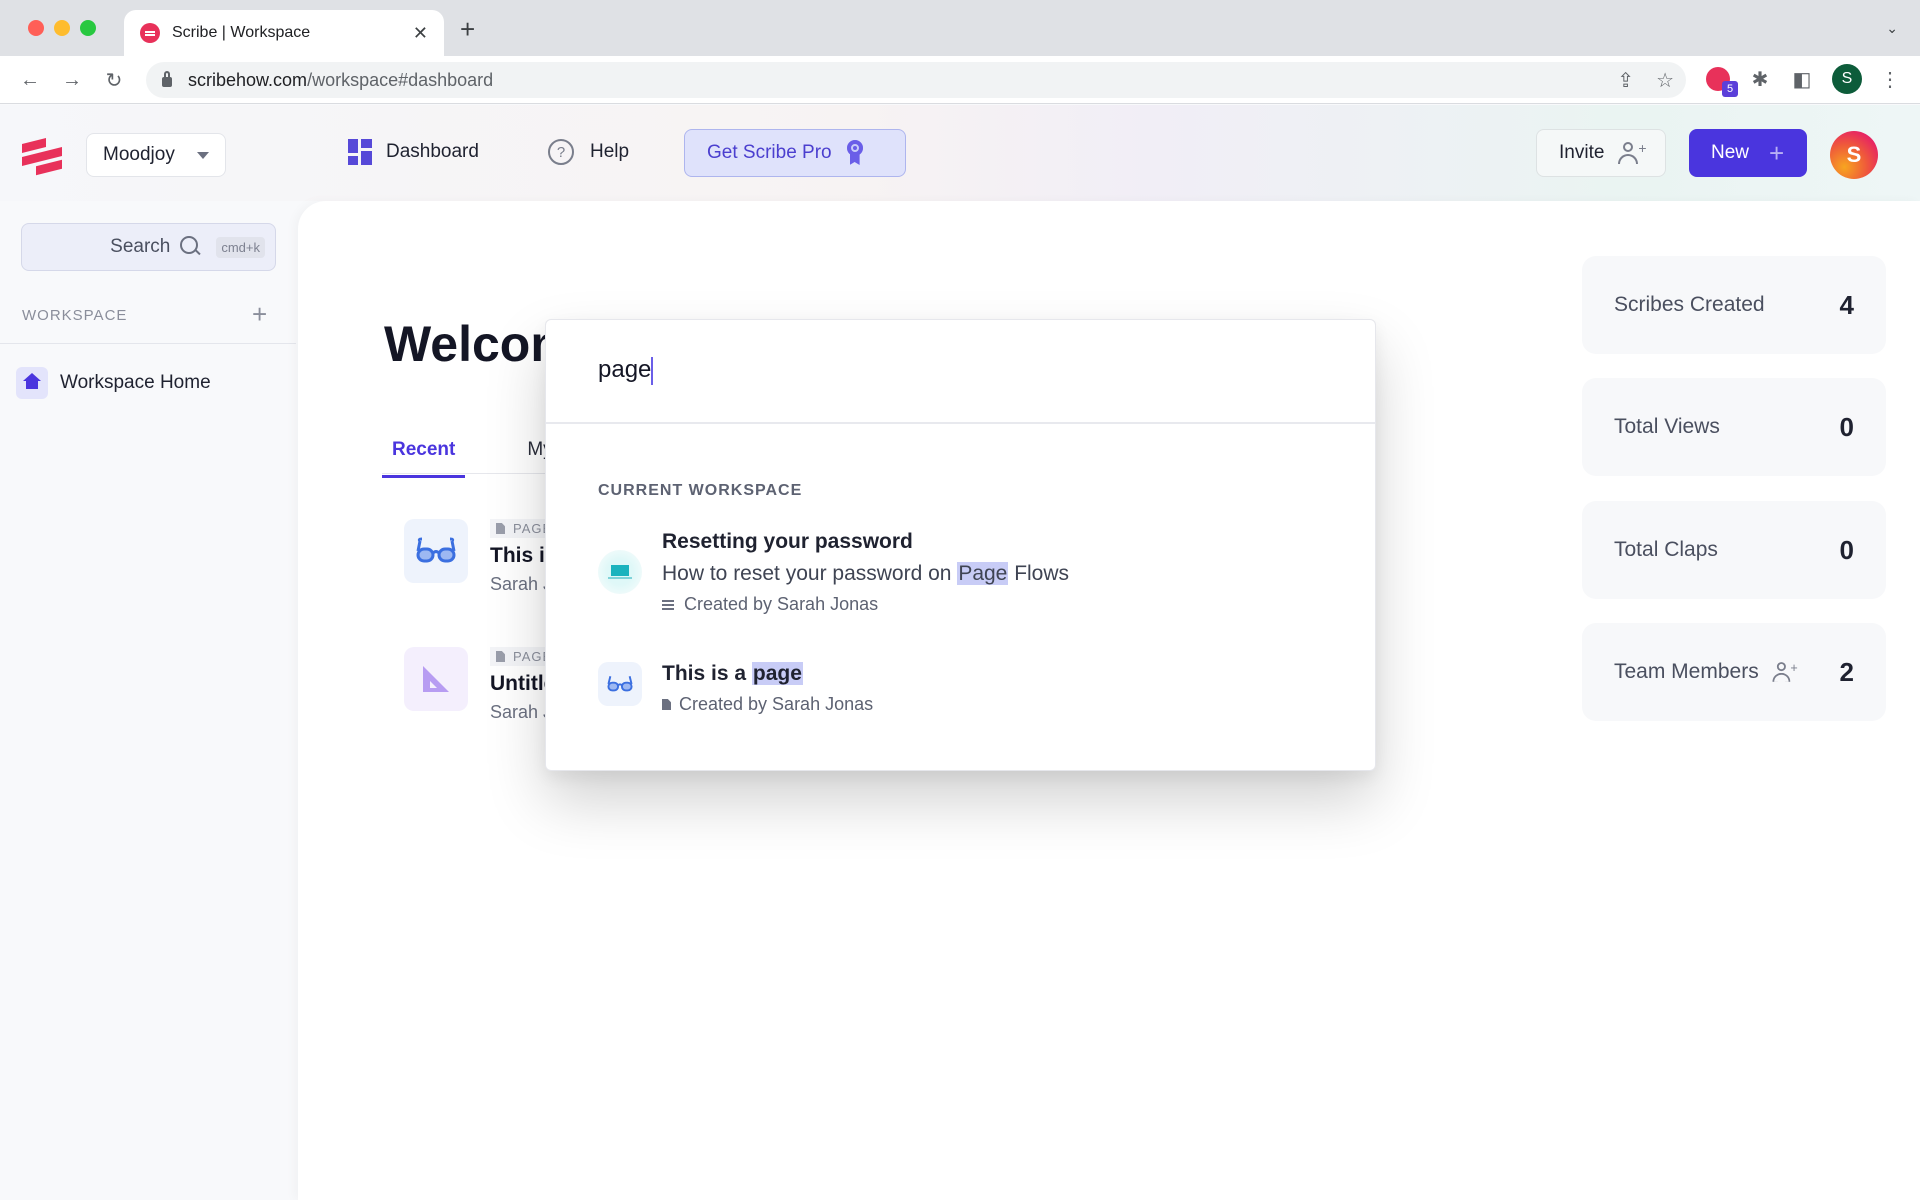 This screenshot has height=1200, width=1920. I want to click on browser-tab-active: Scribe | Workspace ✕, so click(284, 33).